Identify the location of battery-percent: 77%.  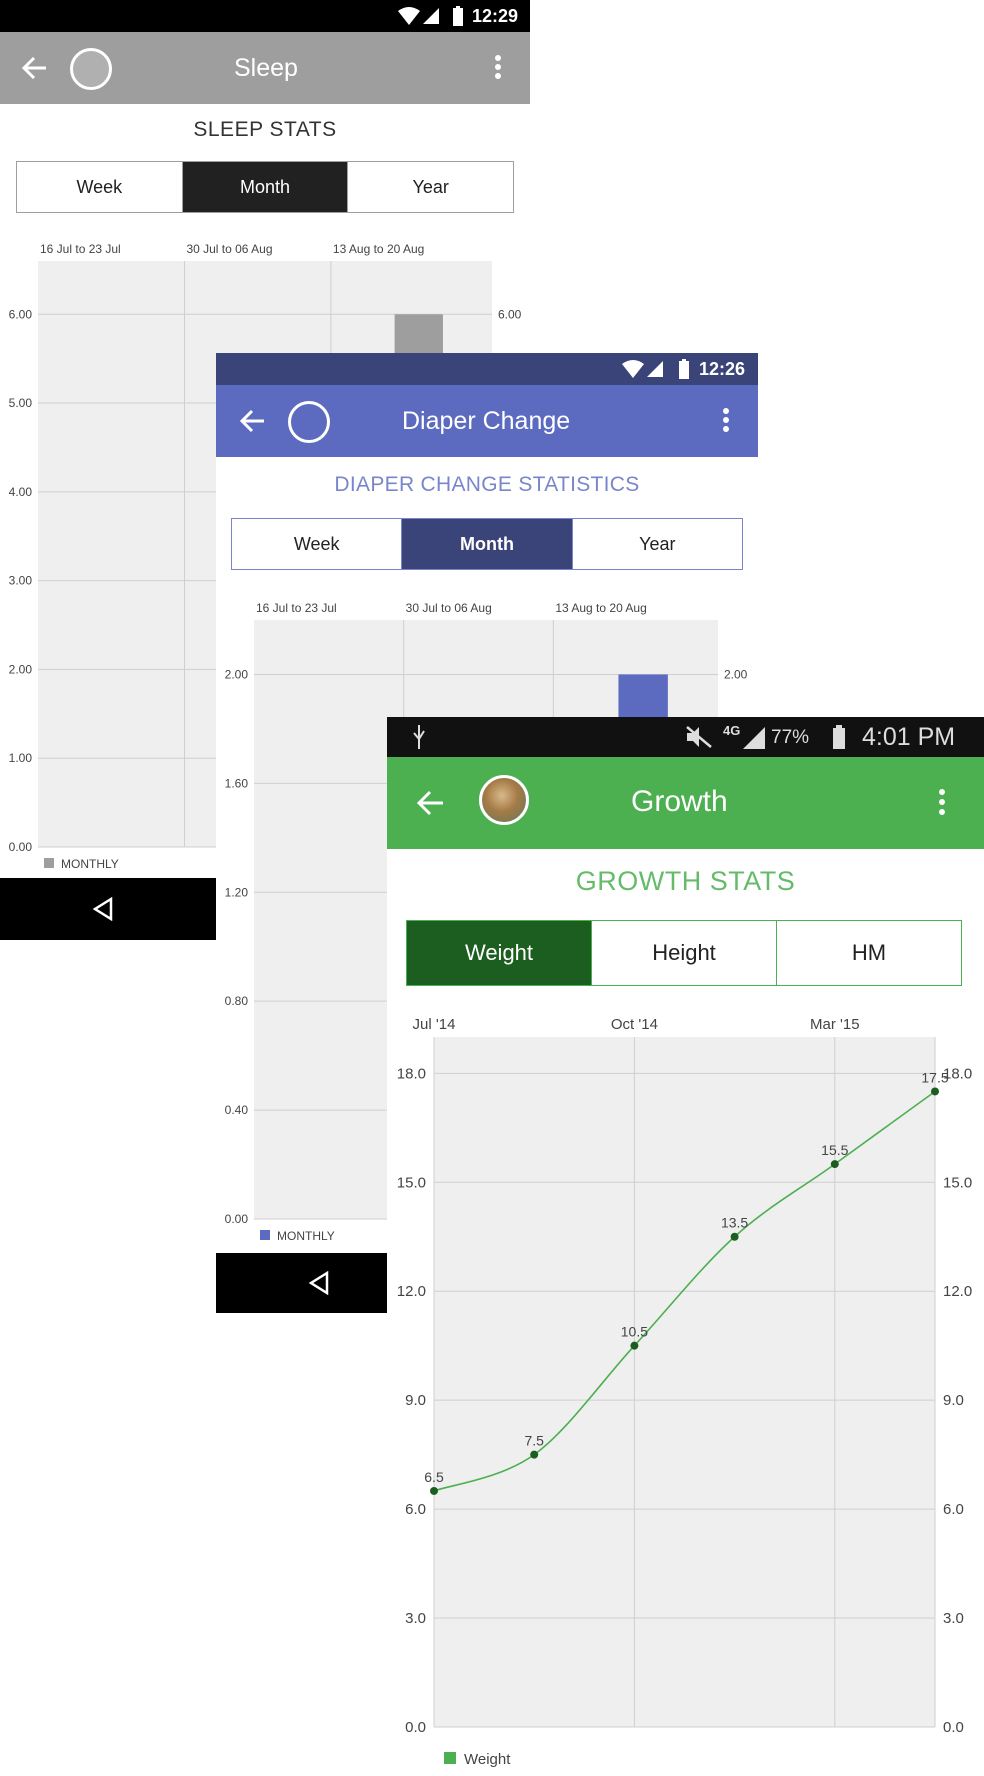
(790, 737).